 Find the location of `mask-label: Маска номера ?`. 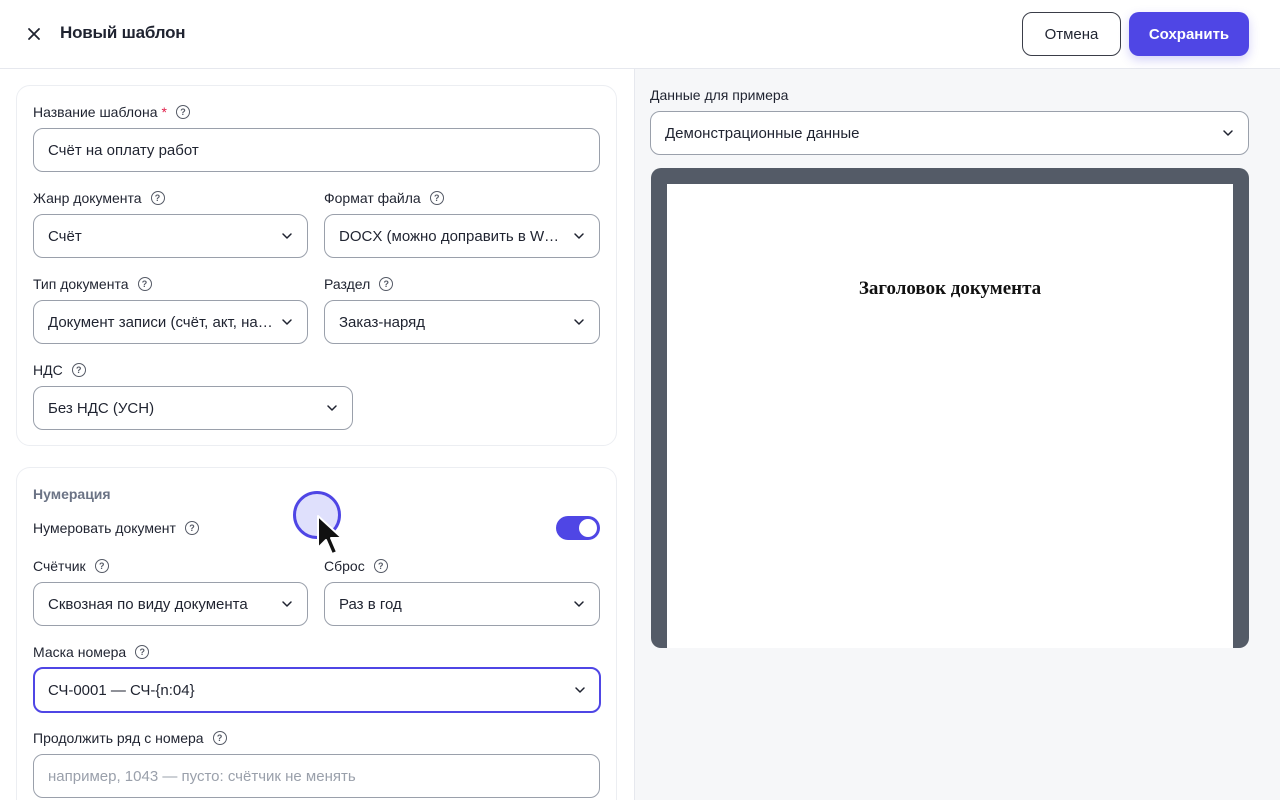

mask-label: Маска номера ? is located at coordinates (91, 652).